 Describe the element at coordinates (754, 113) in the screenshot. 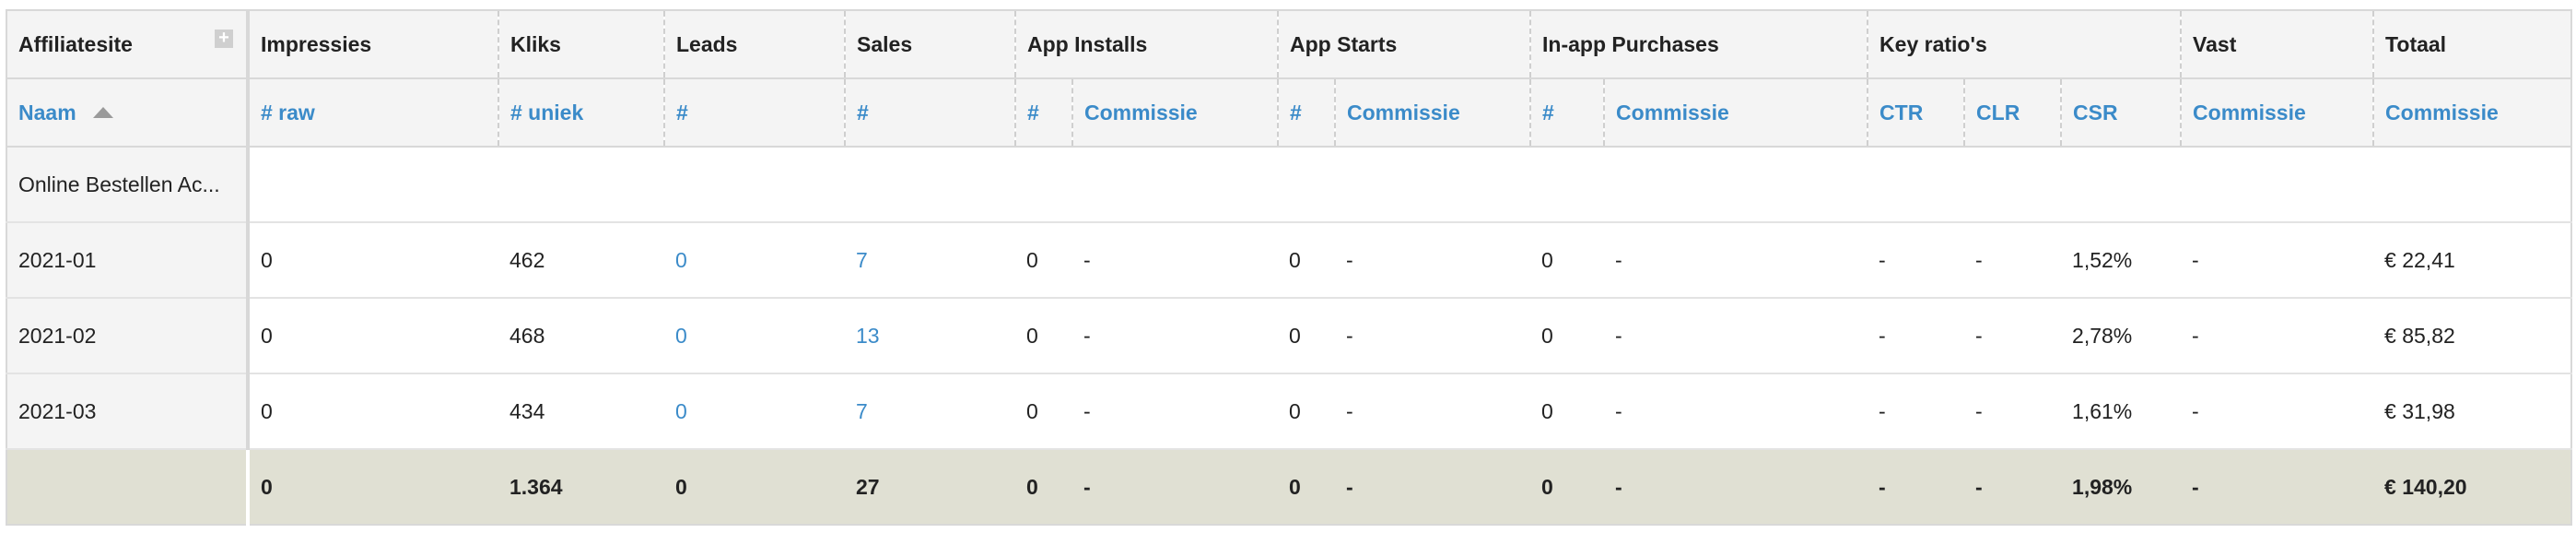

I see `leads-count-header: #` at that location.